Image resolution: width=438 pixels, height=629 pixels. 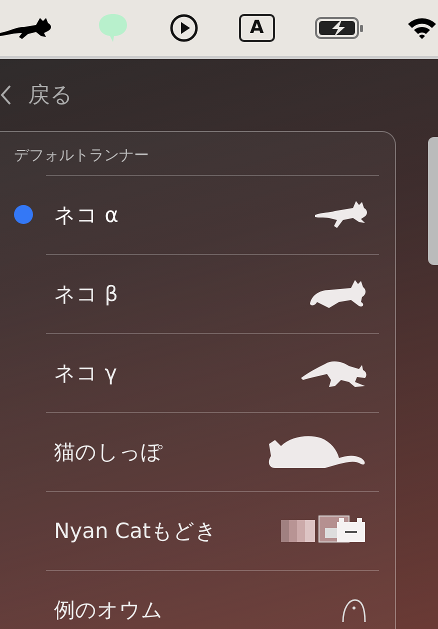 I want to click on leaping-cat-icon, so click(x=341, y=215).